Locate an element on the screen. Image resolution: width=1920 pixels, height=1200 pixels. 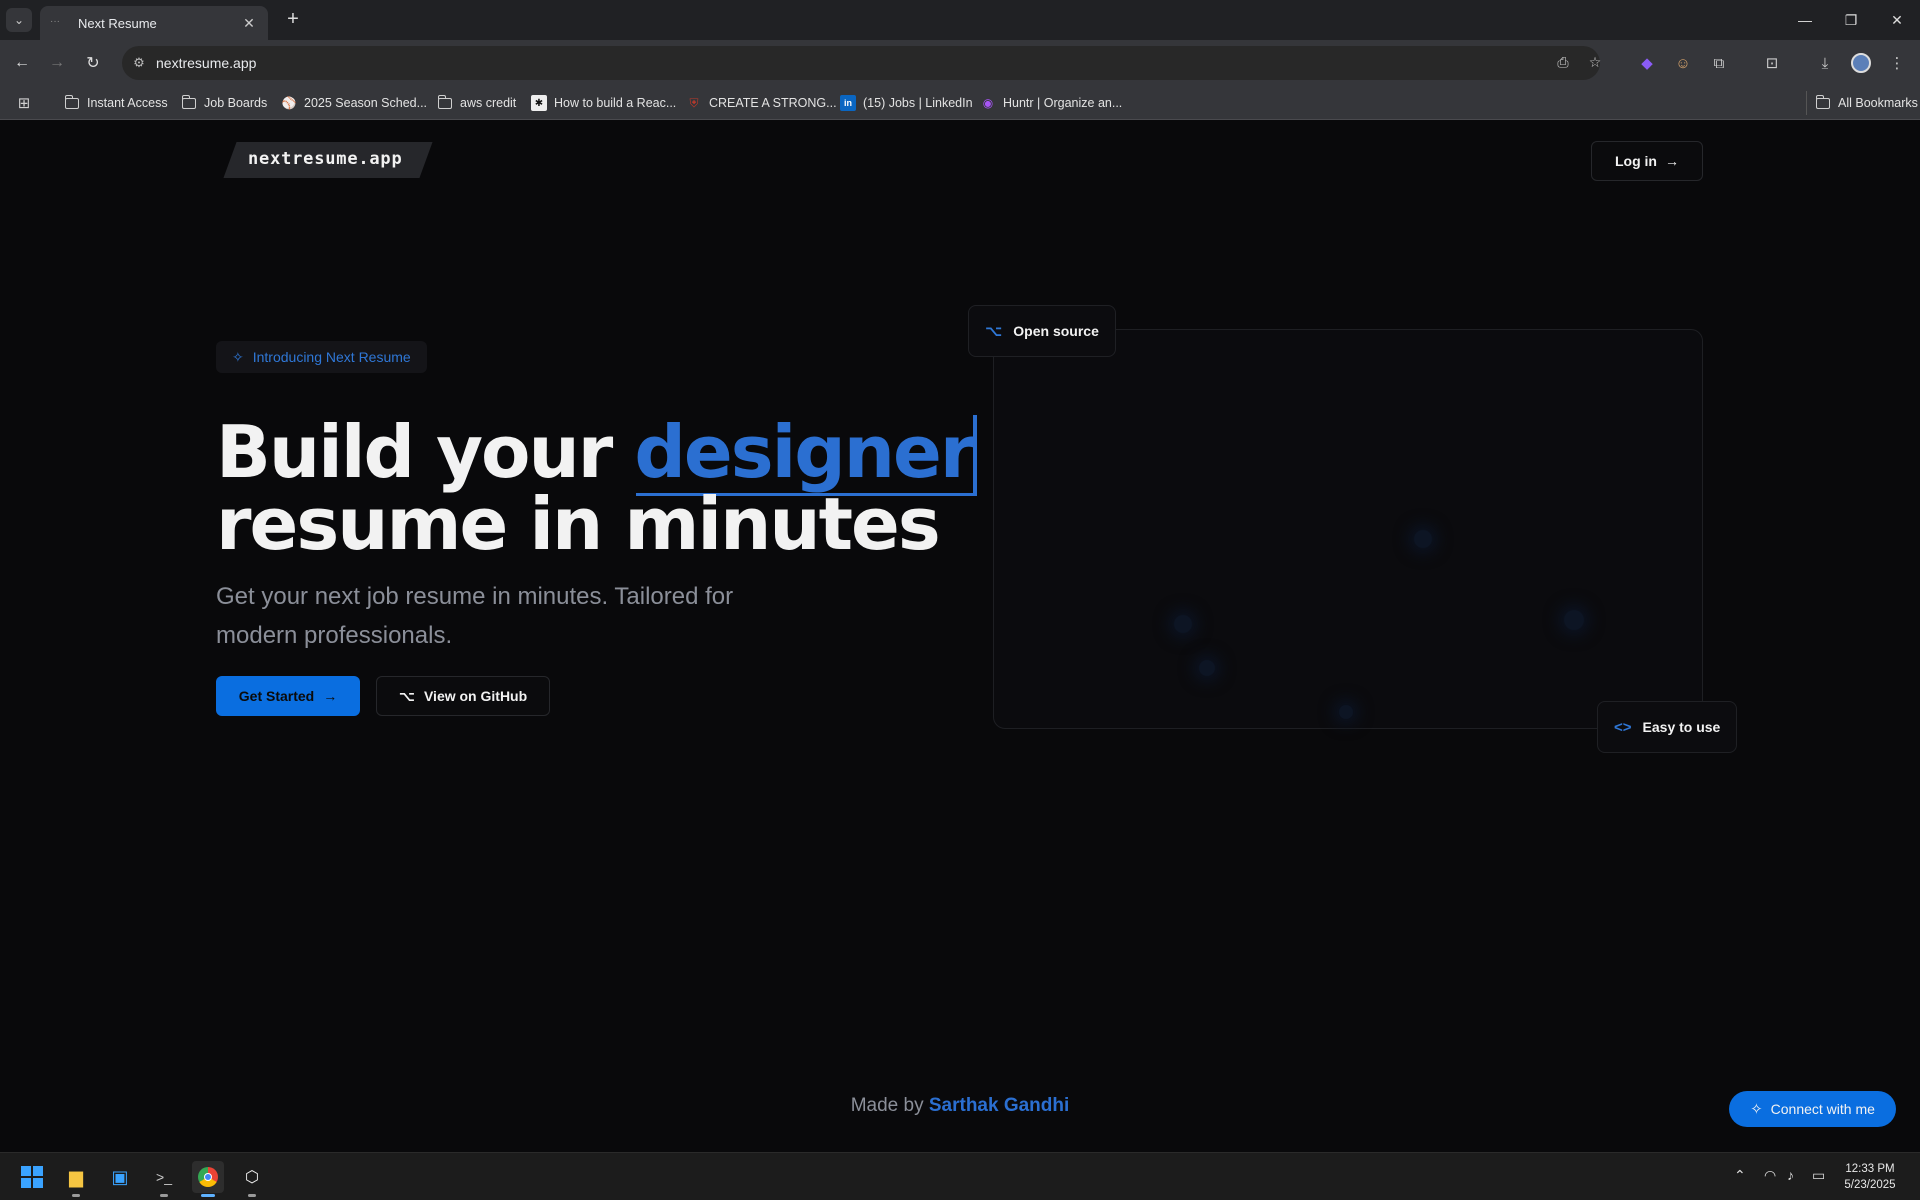
view-github-label: View on GitHub is located at coordinates (475, 696).